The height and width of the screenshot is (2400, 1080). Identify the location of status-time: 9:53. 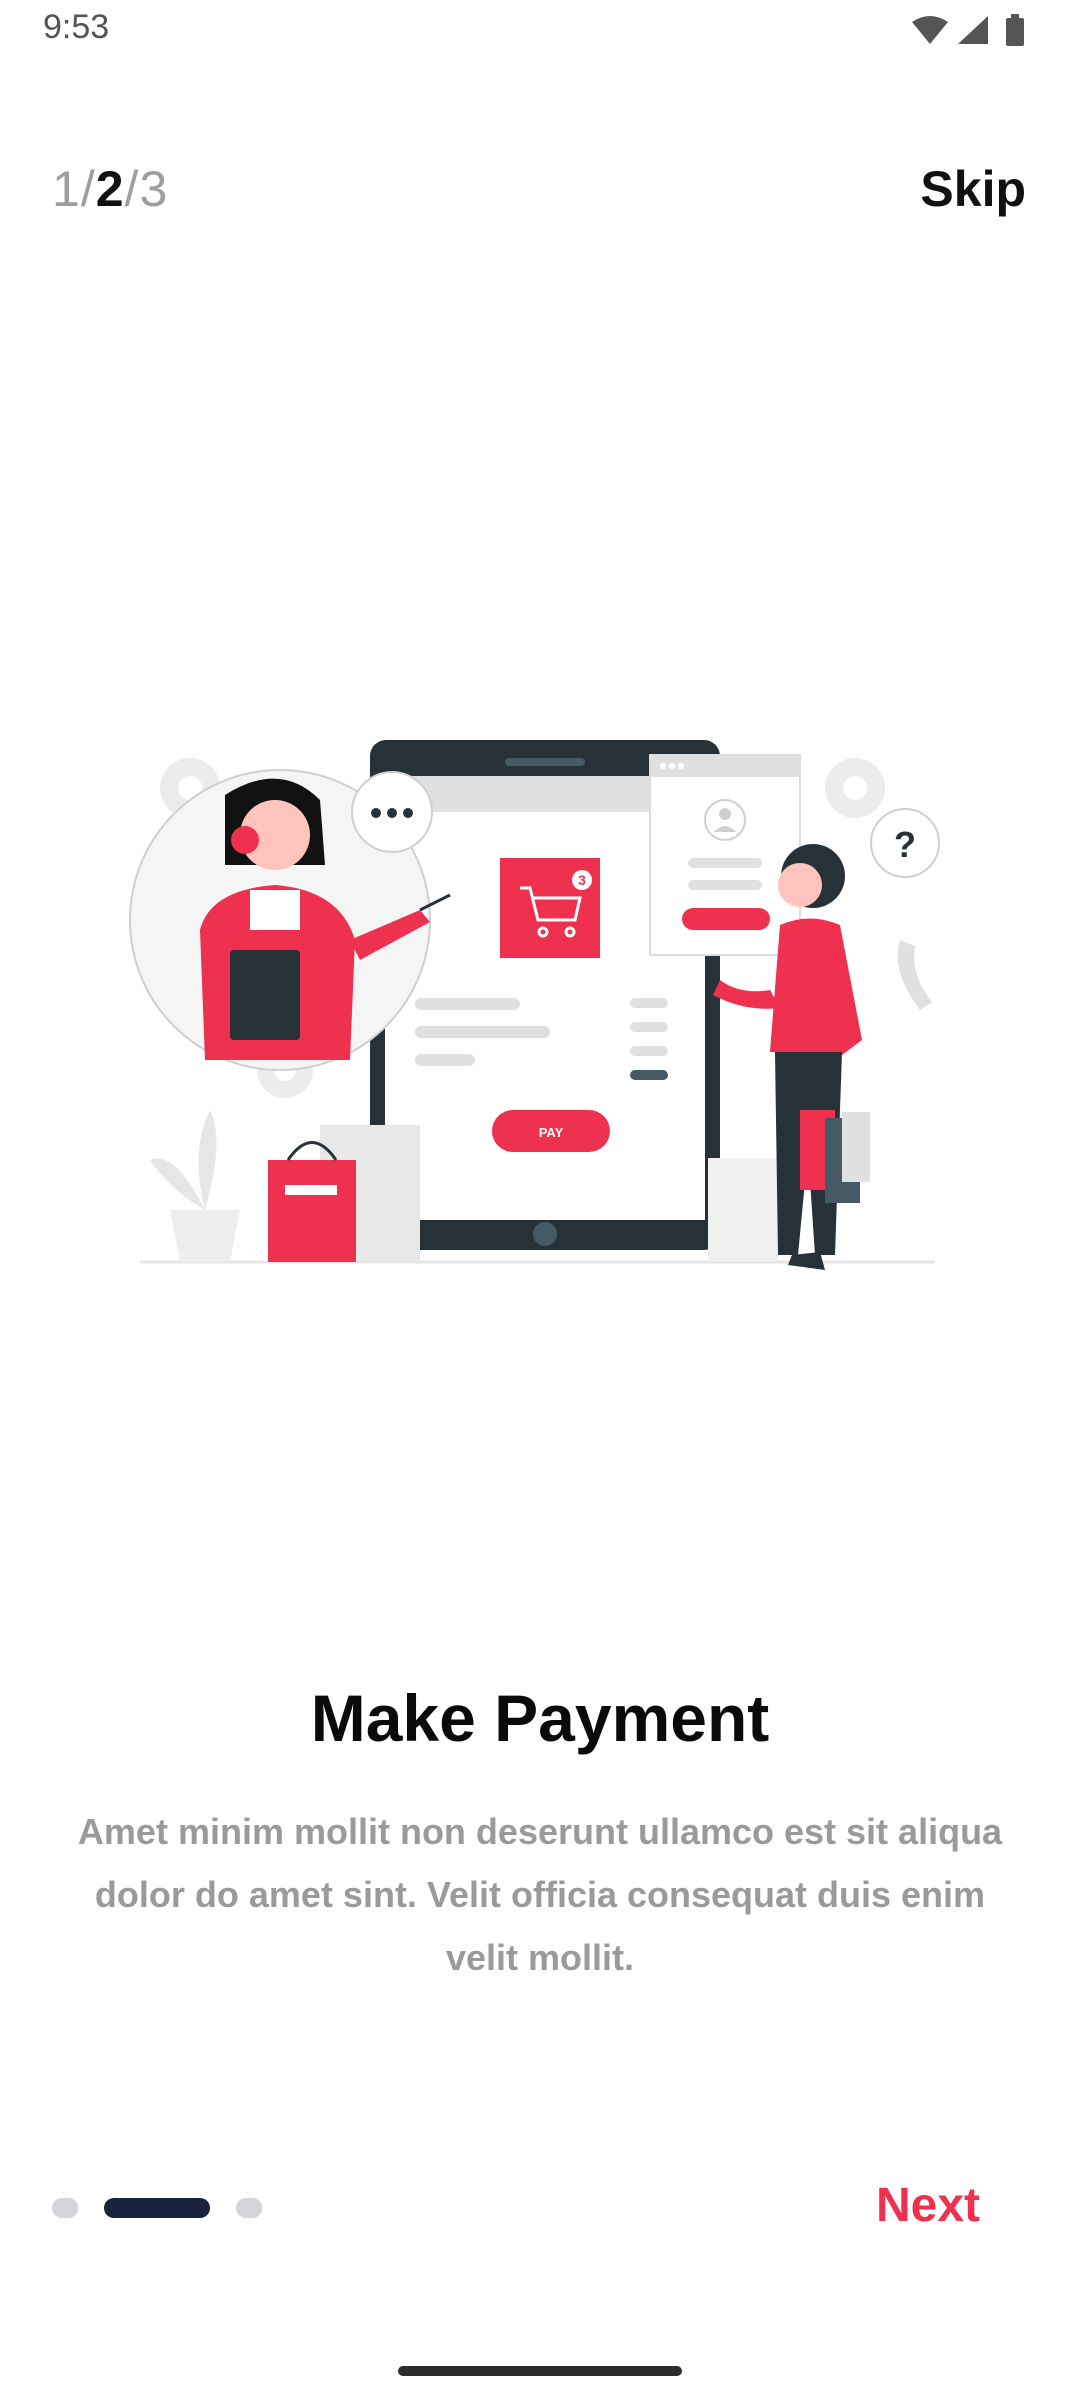
(76, 27).